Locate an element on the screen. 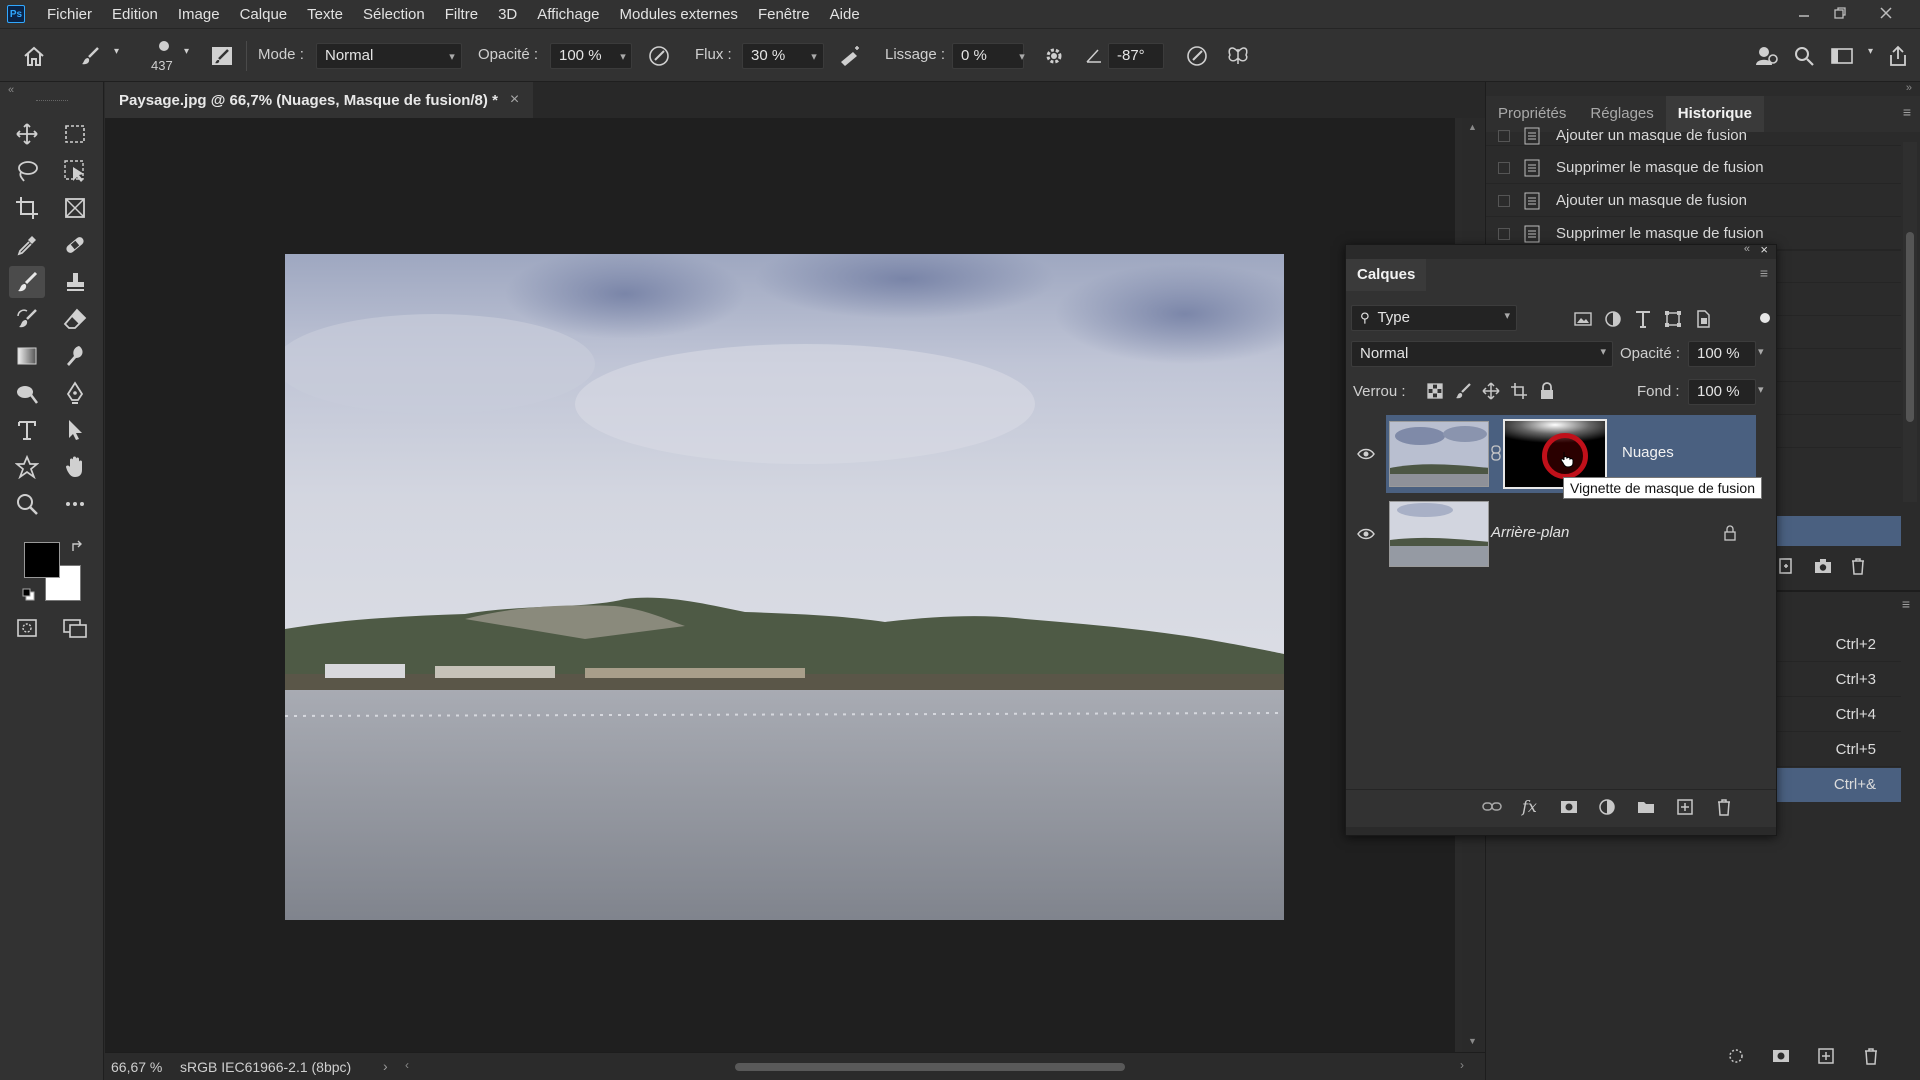 The image size is (1920, 1080). history-item: Supprimer le masque de fusion is located at coordinates (1693, 168).